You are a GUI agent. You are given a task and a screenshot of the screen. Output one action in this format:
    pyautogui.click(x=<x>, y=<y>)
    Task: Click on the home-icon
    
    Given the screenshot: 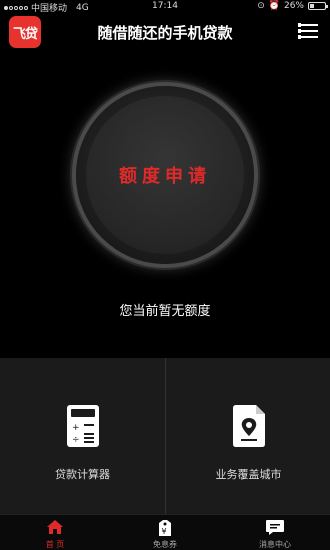 What is the action you would take?
    pyautogui.click(x=55, y=528)
    